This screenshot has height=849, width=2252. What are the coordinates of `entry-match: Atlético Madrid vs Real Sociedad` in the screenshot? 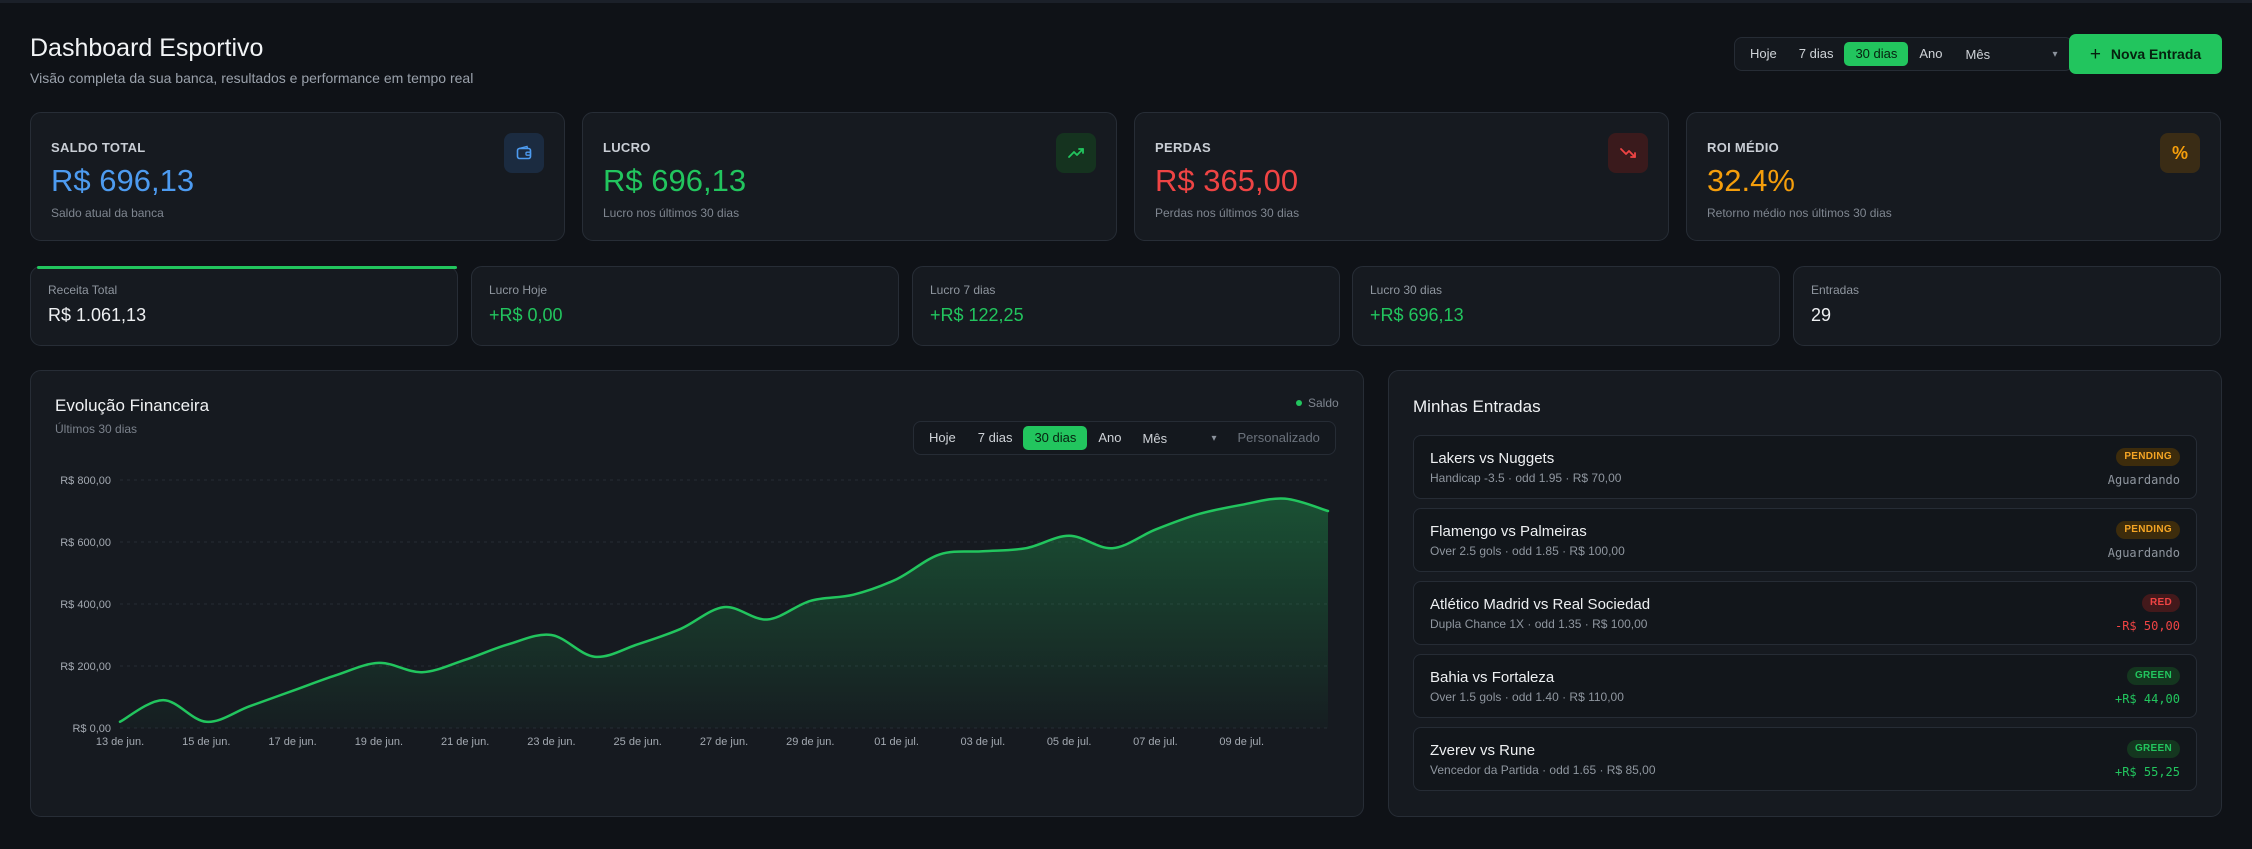 It's located at (1540, 604).